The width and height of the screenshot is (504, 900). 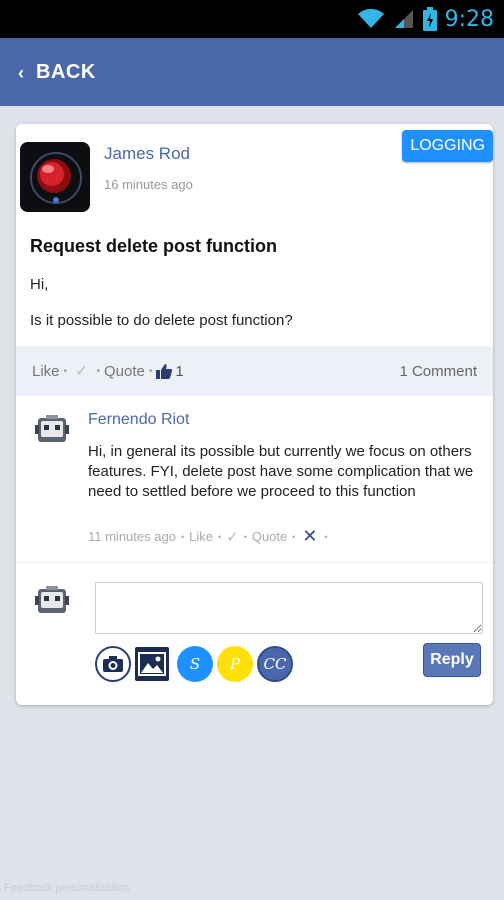 I want to click on camera-button, so click(x=113, y=664).